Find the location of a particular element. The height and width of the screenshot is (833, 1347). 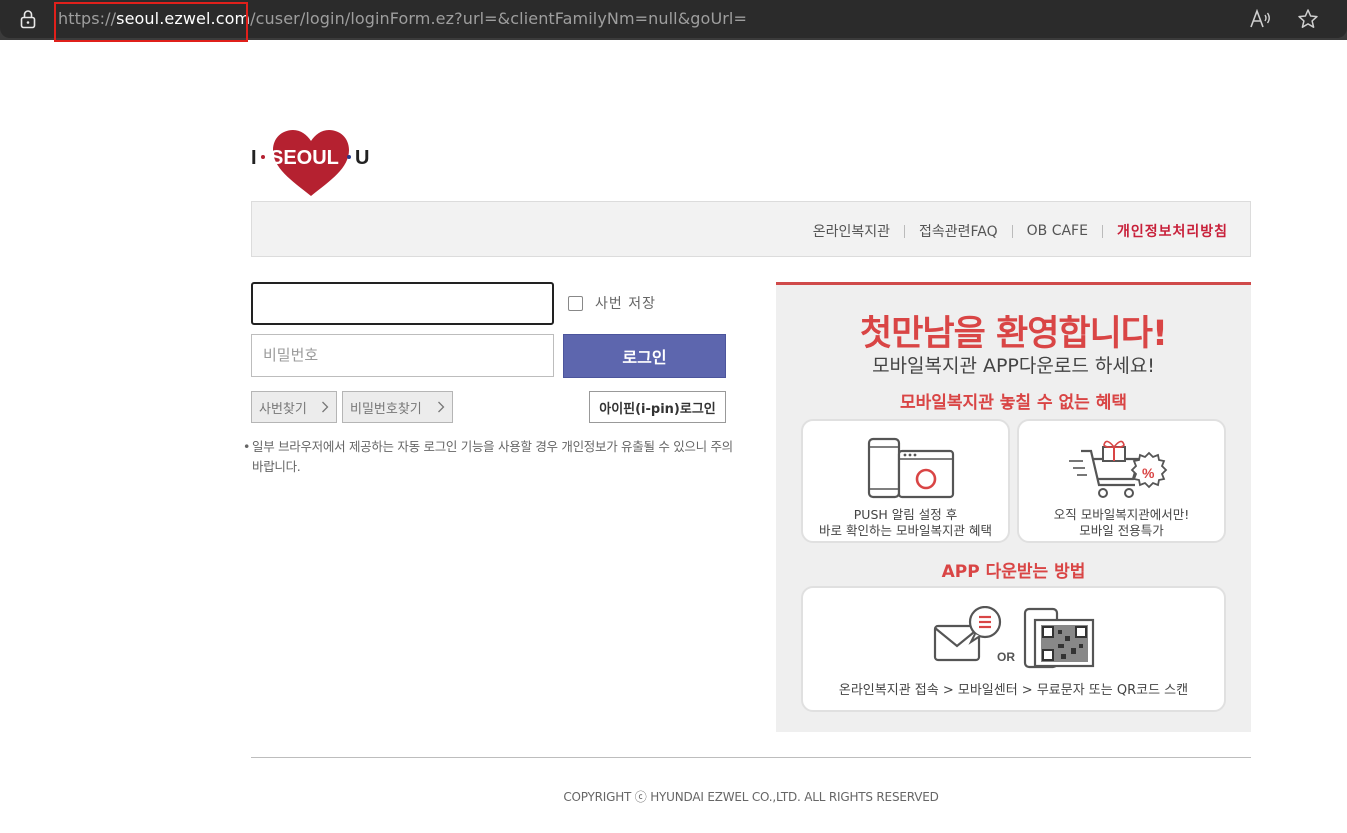

special-price-line2: 모바일 전용특가 is located at coordinates (1121, 530).